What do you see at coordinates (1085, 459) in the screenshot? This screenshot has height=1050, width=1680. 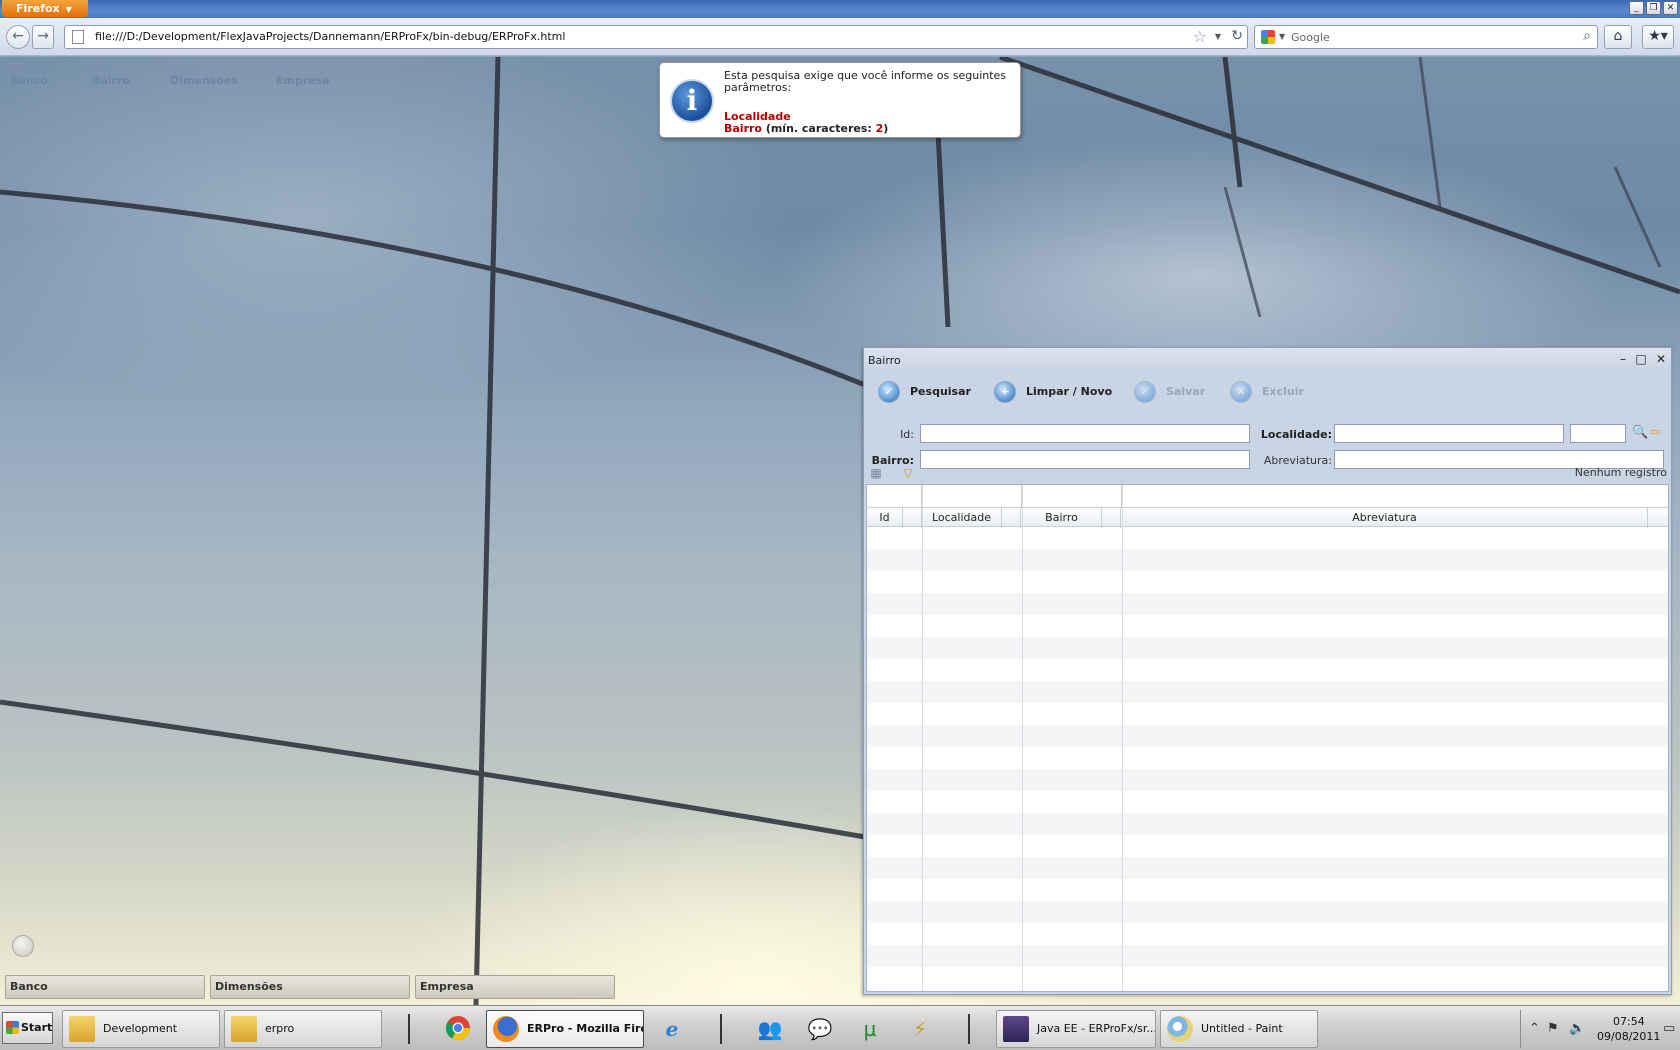 I see `bairro-field` at bounding box center [1085, 459].